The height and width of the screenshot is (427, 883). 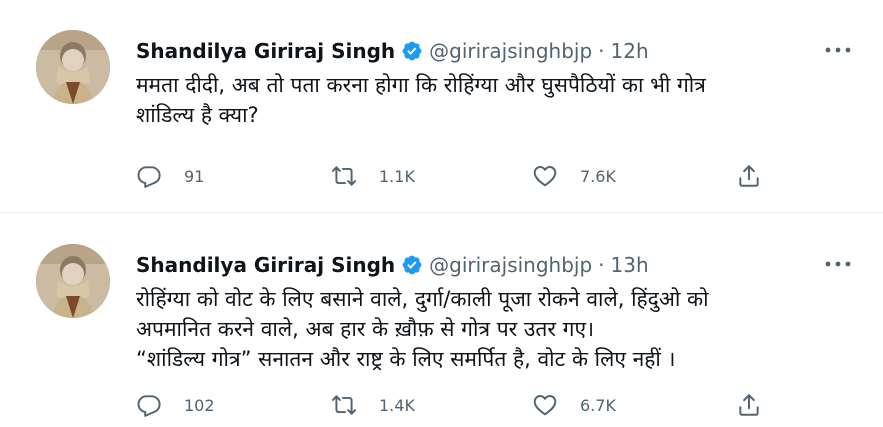 What do you see at coordinates (175, 405) in the screenshot?
I see `reply-button: 102` at bounding box center [175, 405].